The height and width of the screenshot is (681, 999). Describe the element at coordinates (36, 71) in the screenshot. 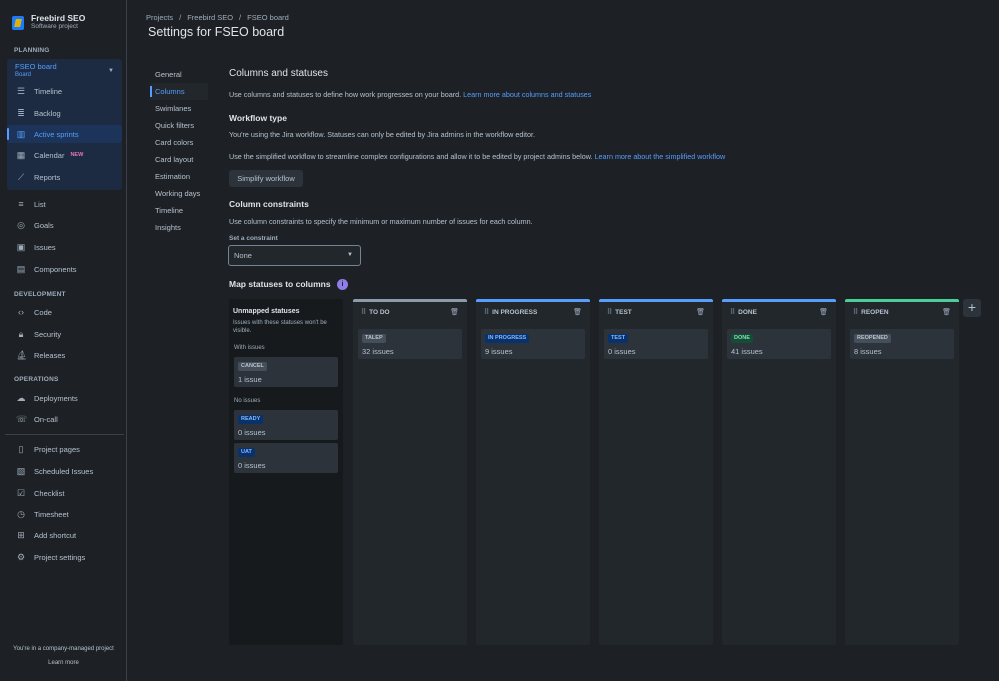

I see `board-selector: FSEO board Board` at that location.